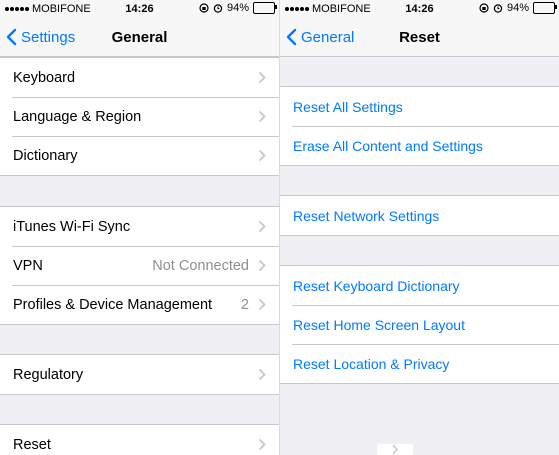 The image size is (559, 455). I want to click on reset-all-settings-button: Reset All Settings, so click(419, 106).